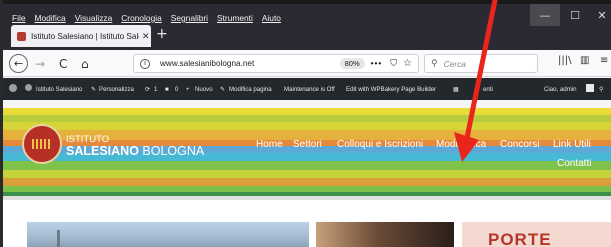 This screenshot has width=611, height=247. I want to click on annotation-arrow-icon, so click(476, 81).